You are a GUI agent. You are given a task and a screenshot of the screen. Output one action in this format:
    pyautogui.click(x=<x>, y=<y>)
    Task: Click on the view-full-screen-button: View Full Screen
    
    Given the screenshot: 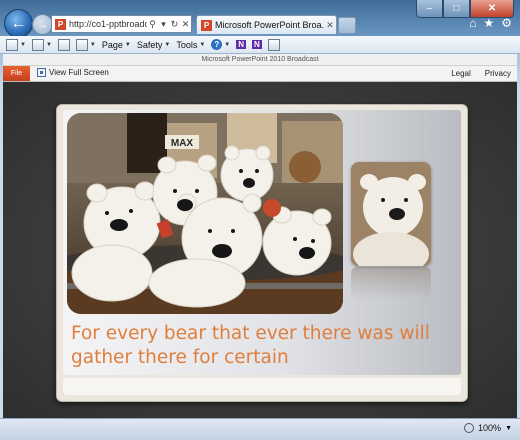 What is the action you would take?
    pyautogui.click(x=73, y=72)
    